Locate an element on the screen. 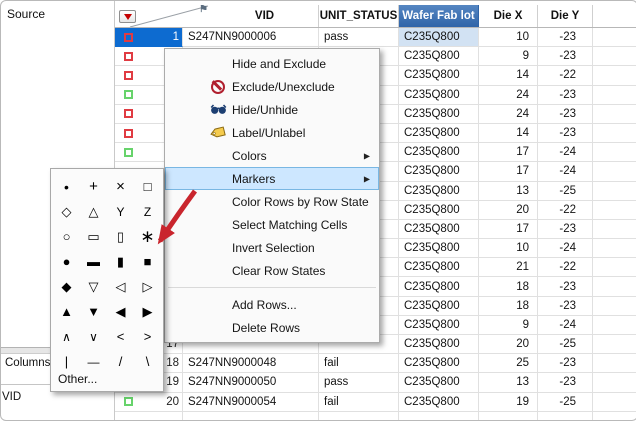 The width and height of the screenshot is (636, 421). column-header-status: UNIT_STATUS is located at coordinates (359, 16).